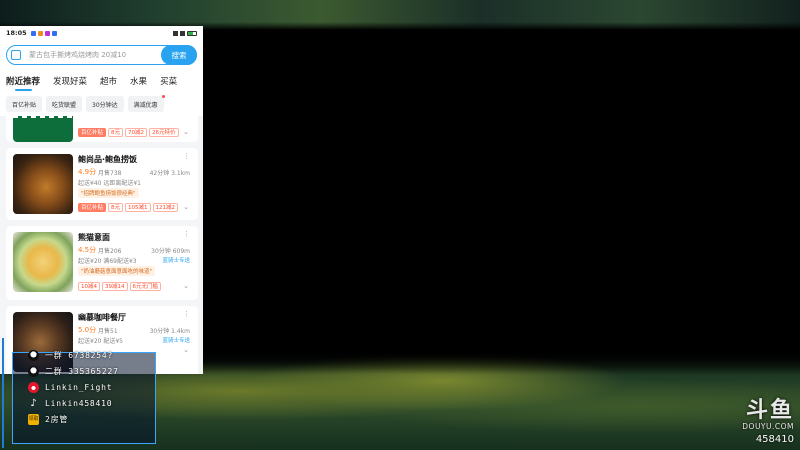 The image size is (800, 450). I want to click on qq-group-2-text: 二群 335365227, so click(82, 371).